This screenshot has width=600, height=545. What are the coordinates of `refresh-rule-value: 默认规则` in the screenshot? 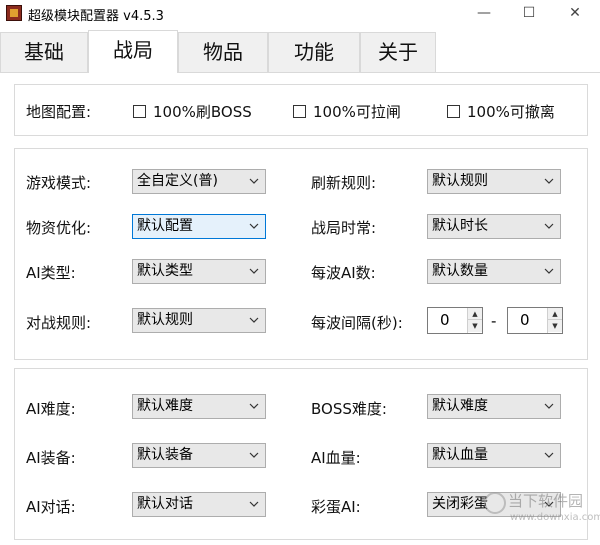 It's located at (460, 181).